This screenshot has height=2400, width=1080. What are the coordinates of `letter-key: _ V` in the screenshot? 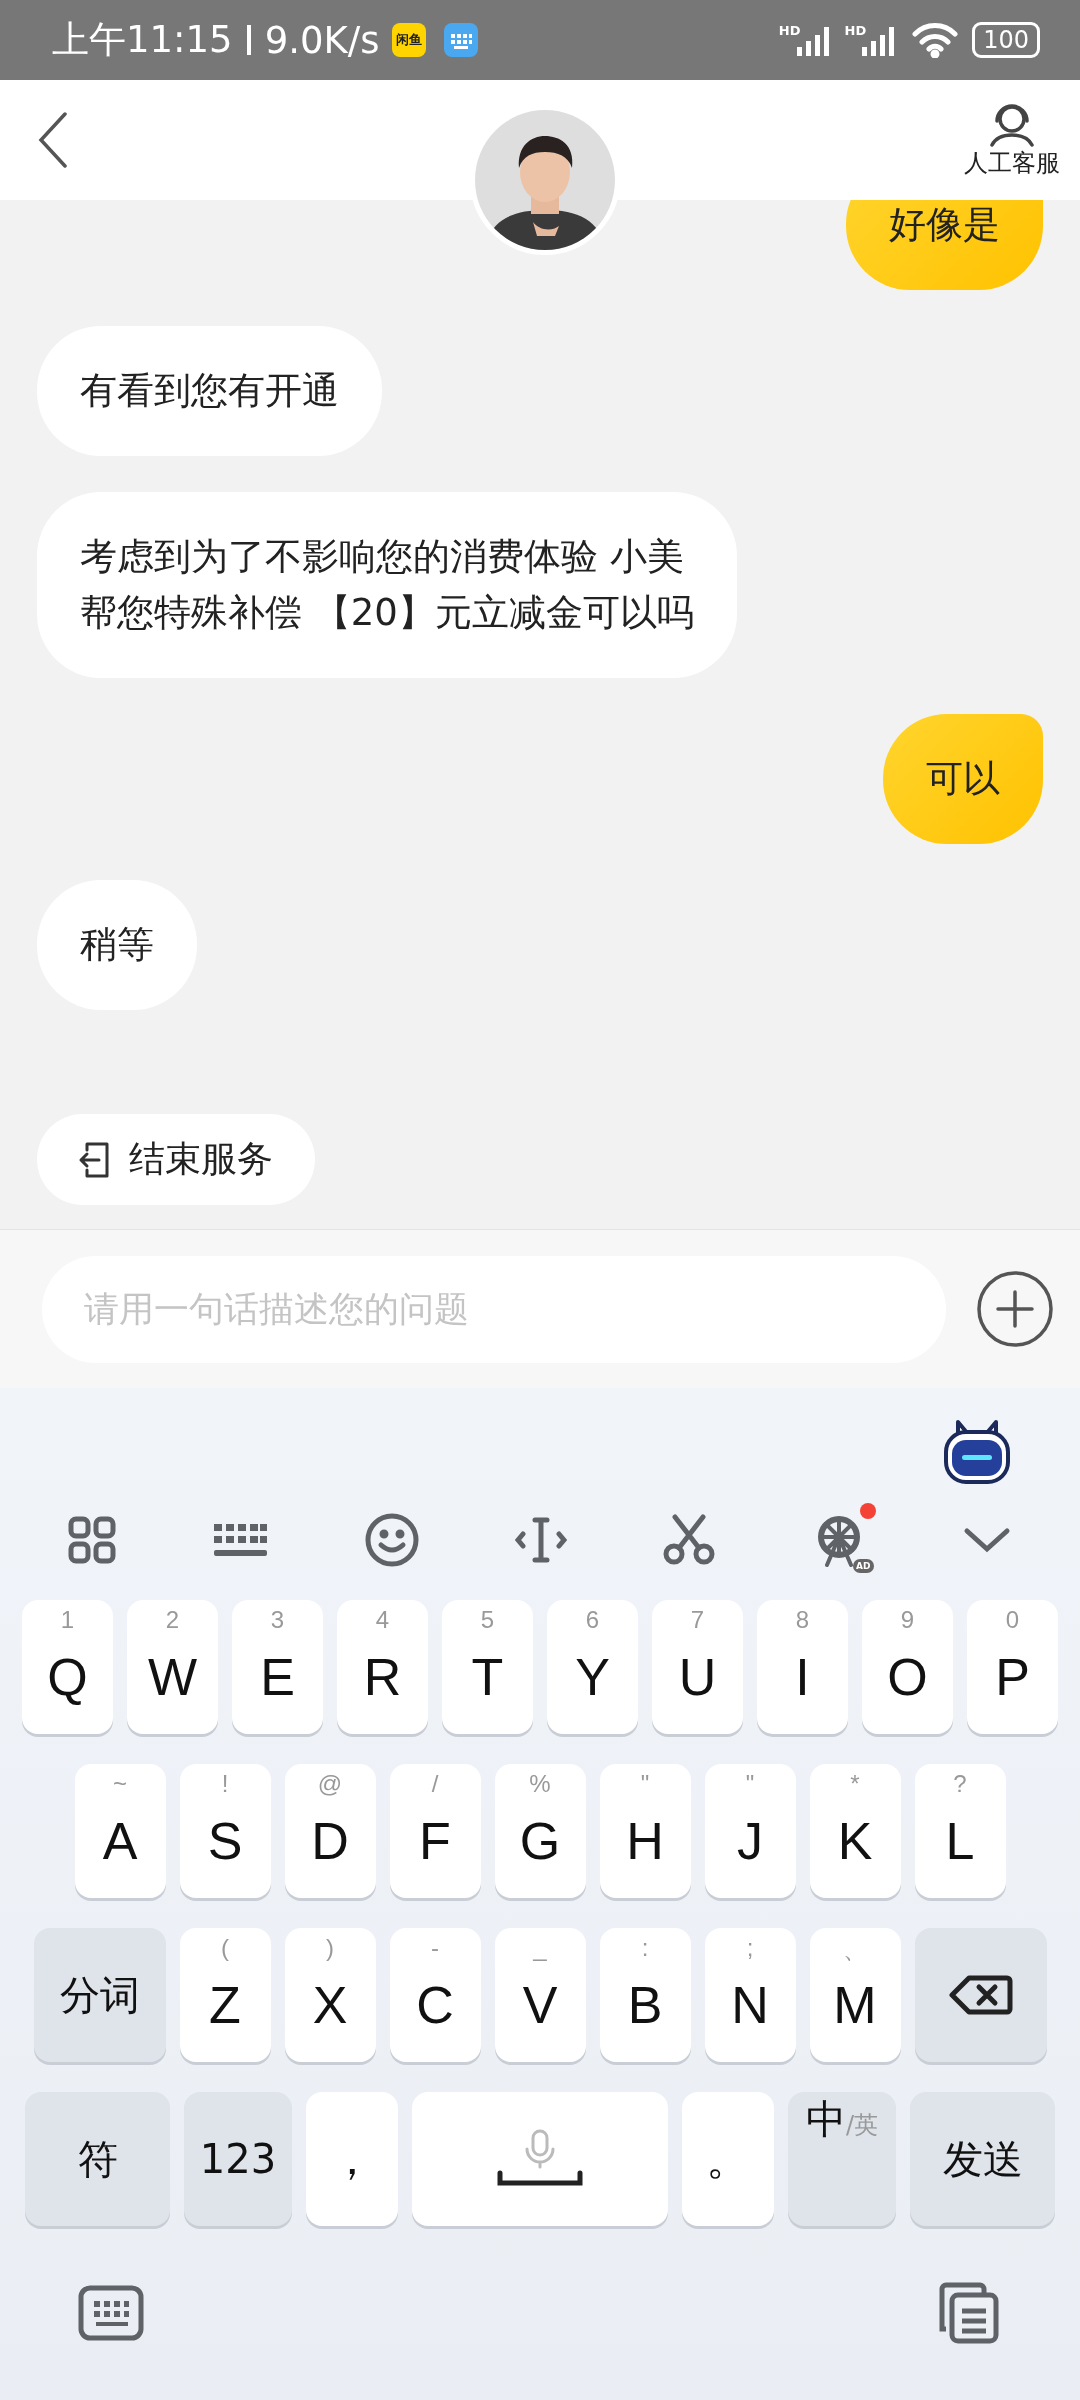 It's located at (540, 1995).